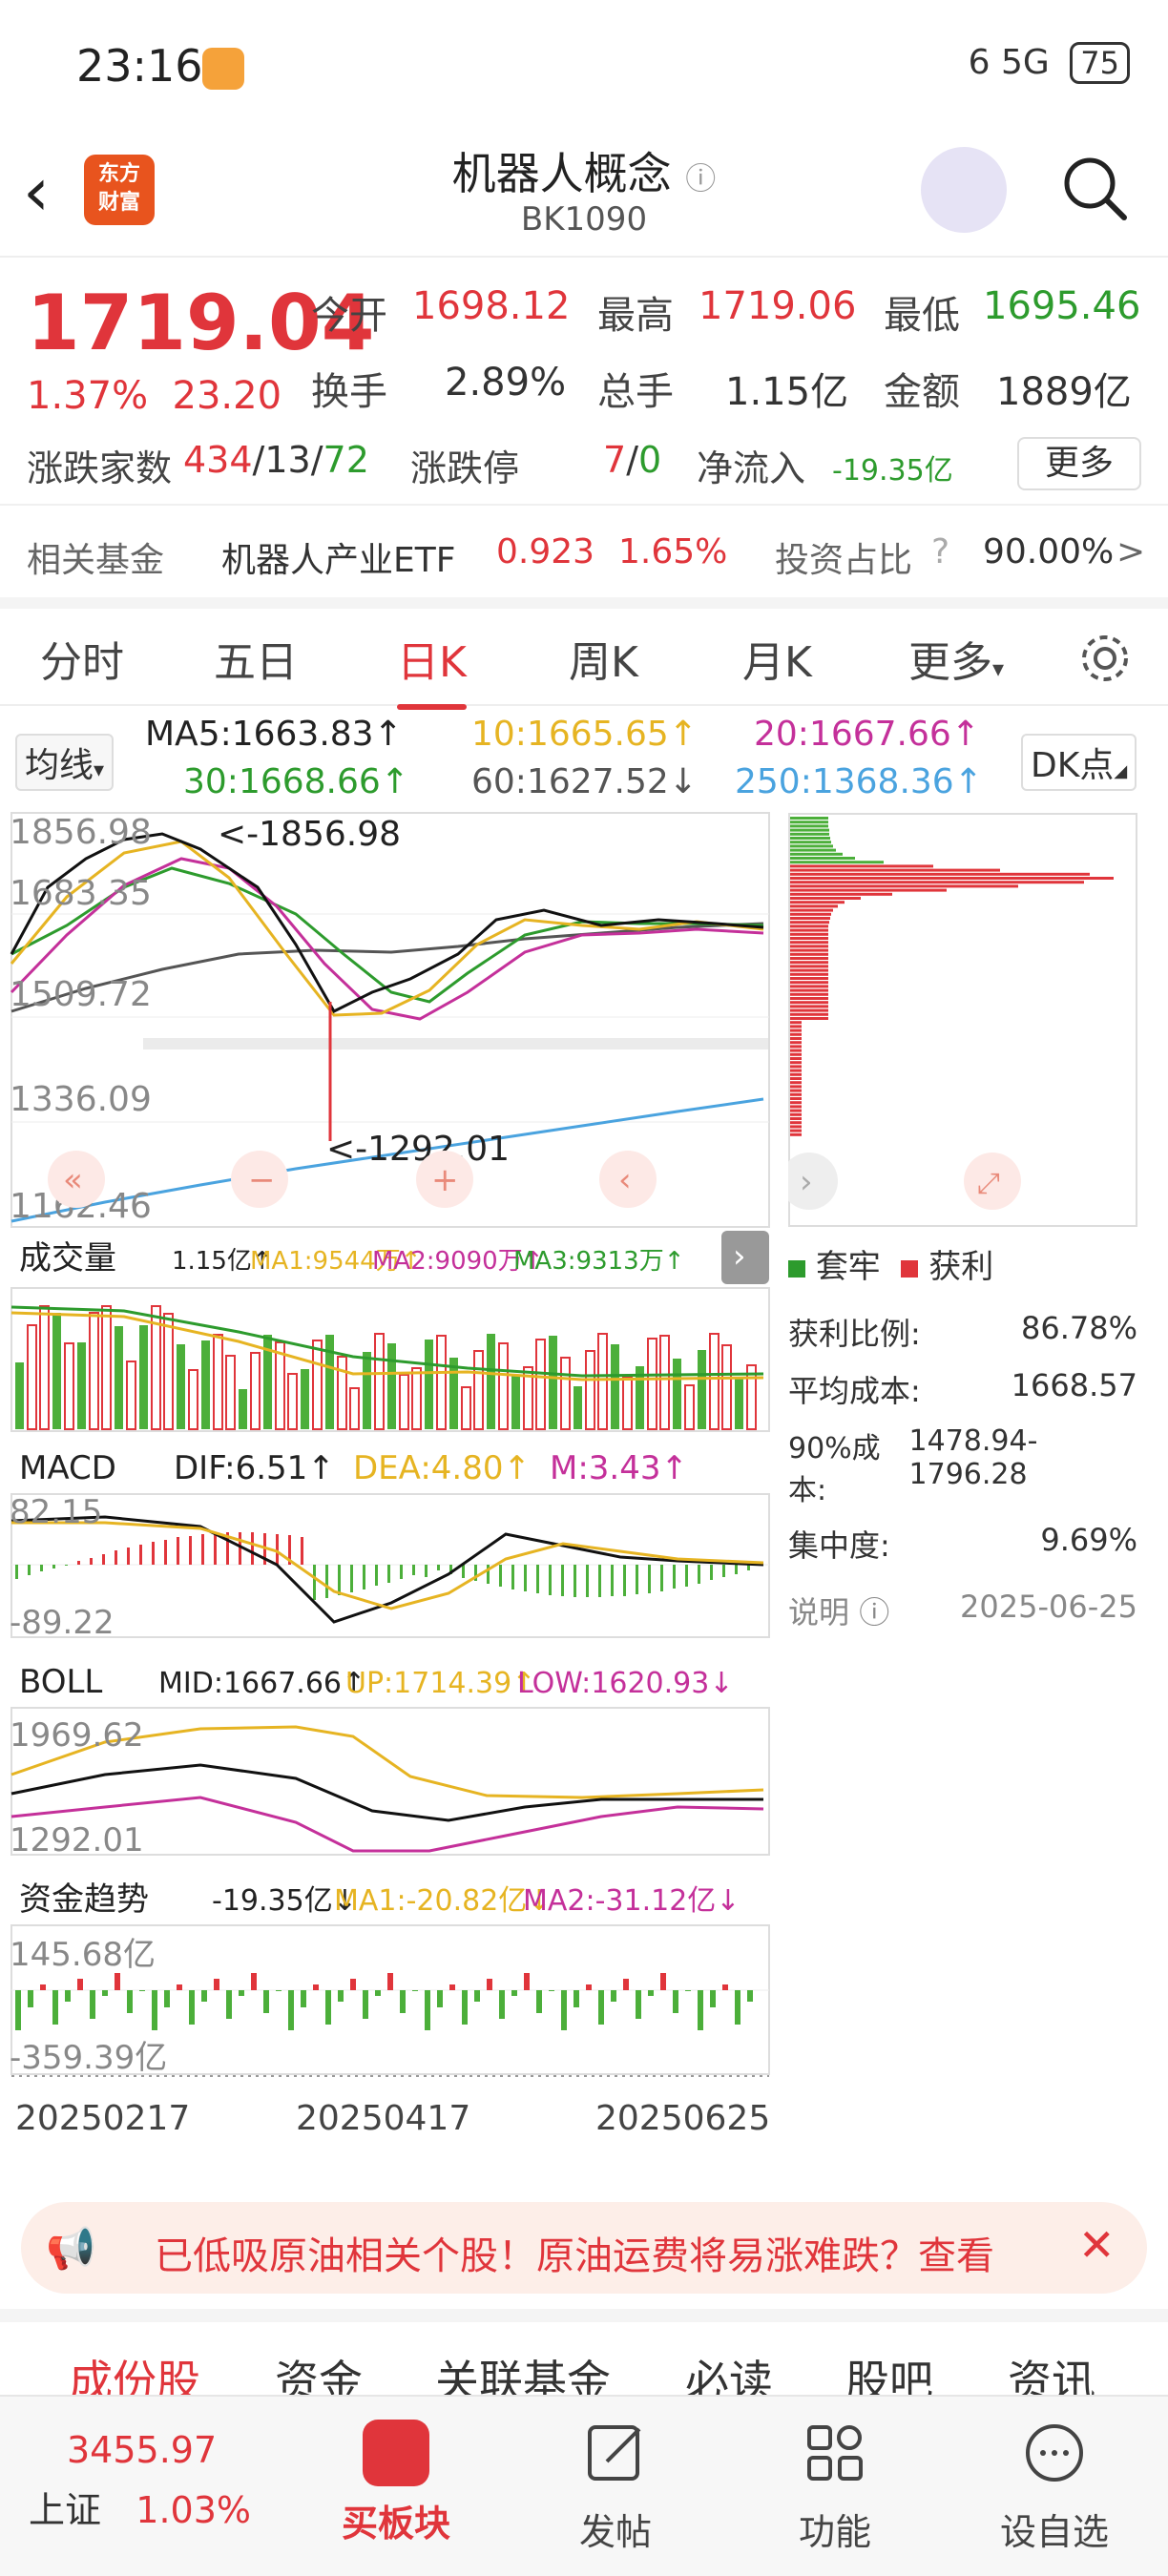  I want to click on tab-intraday: 分时, so click(82, 658).